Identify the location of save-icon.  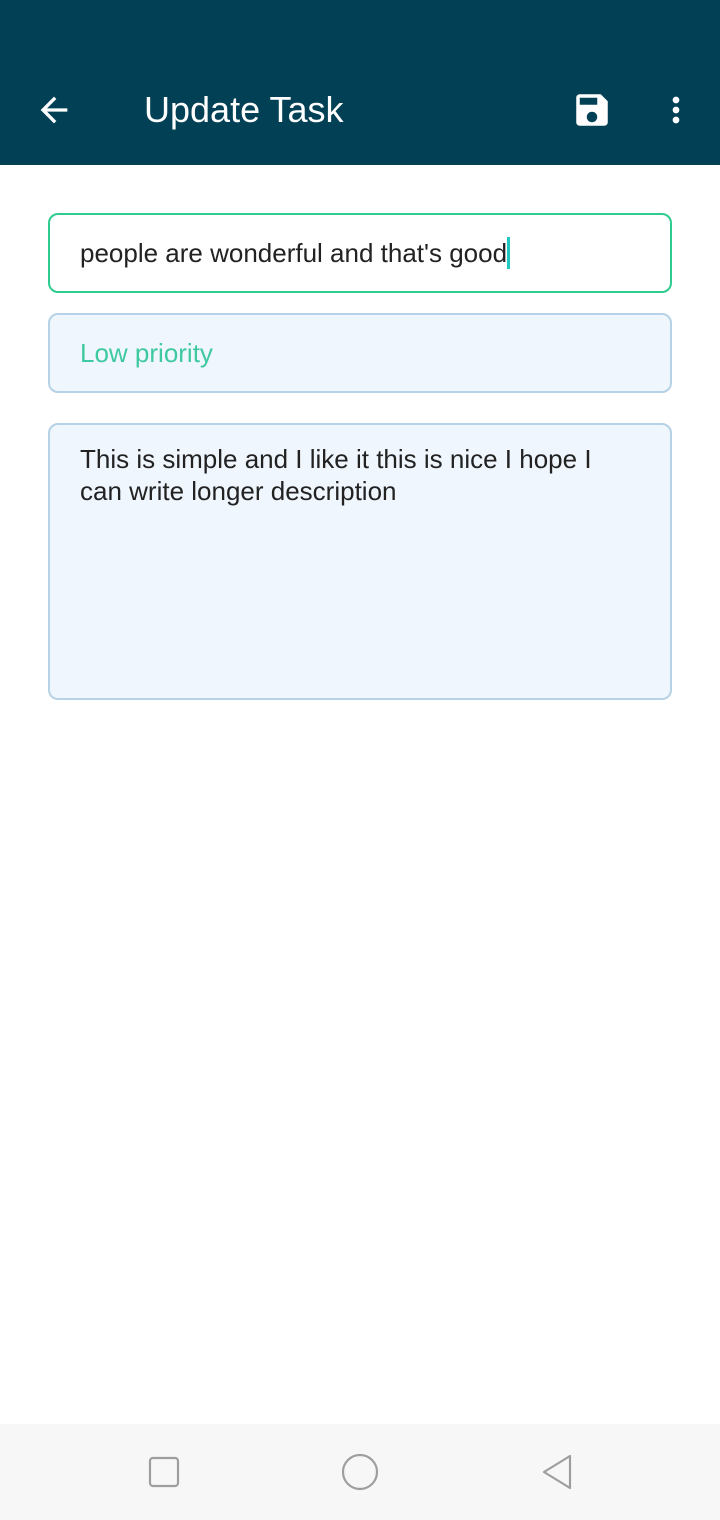
(592, 110).